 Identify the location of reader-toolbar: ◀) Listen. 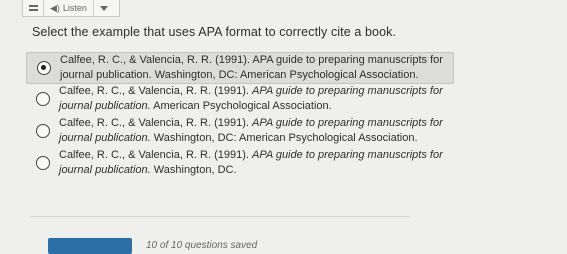
(71, 8).